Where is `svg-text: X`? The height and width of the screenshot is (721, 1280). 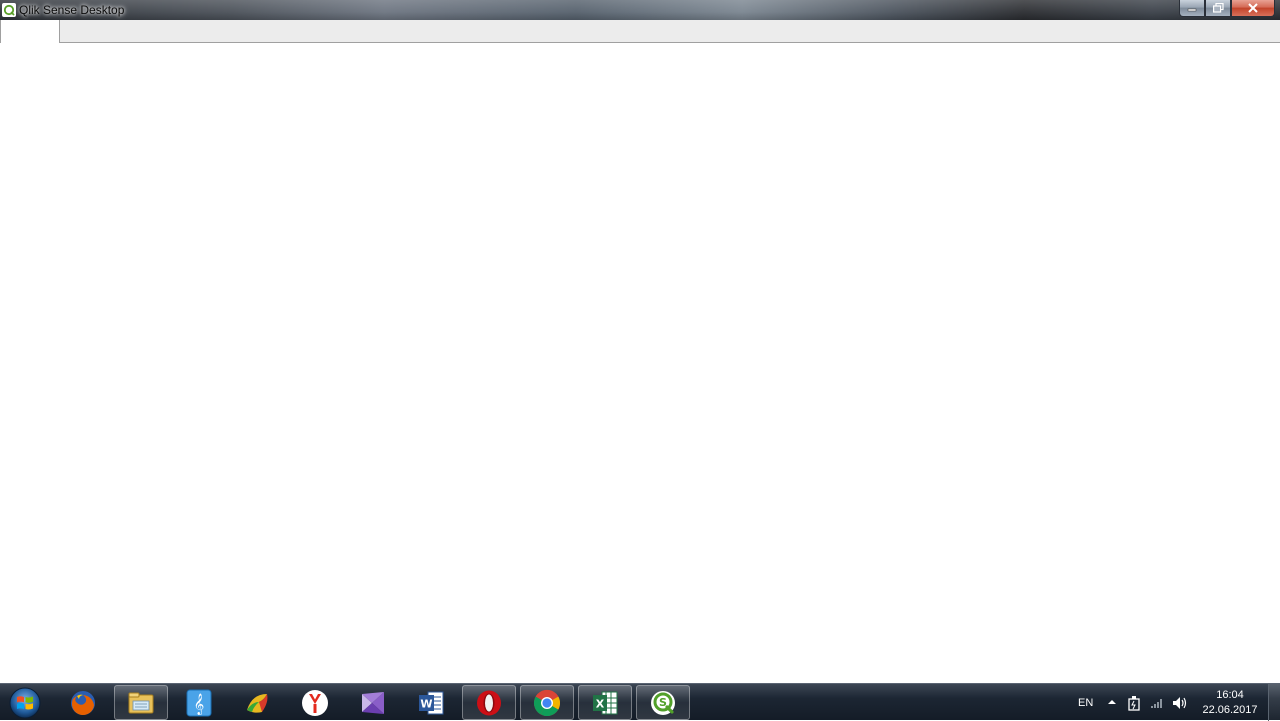
svg-text: X is located at coordinates (600, 703).